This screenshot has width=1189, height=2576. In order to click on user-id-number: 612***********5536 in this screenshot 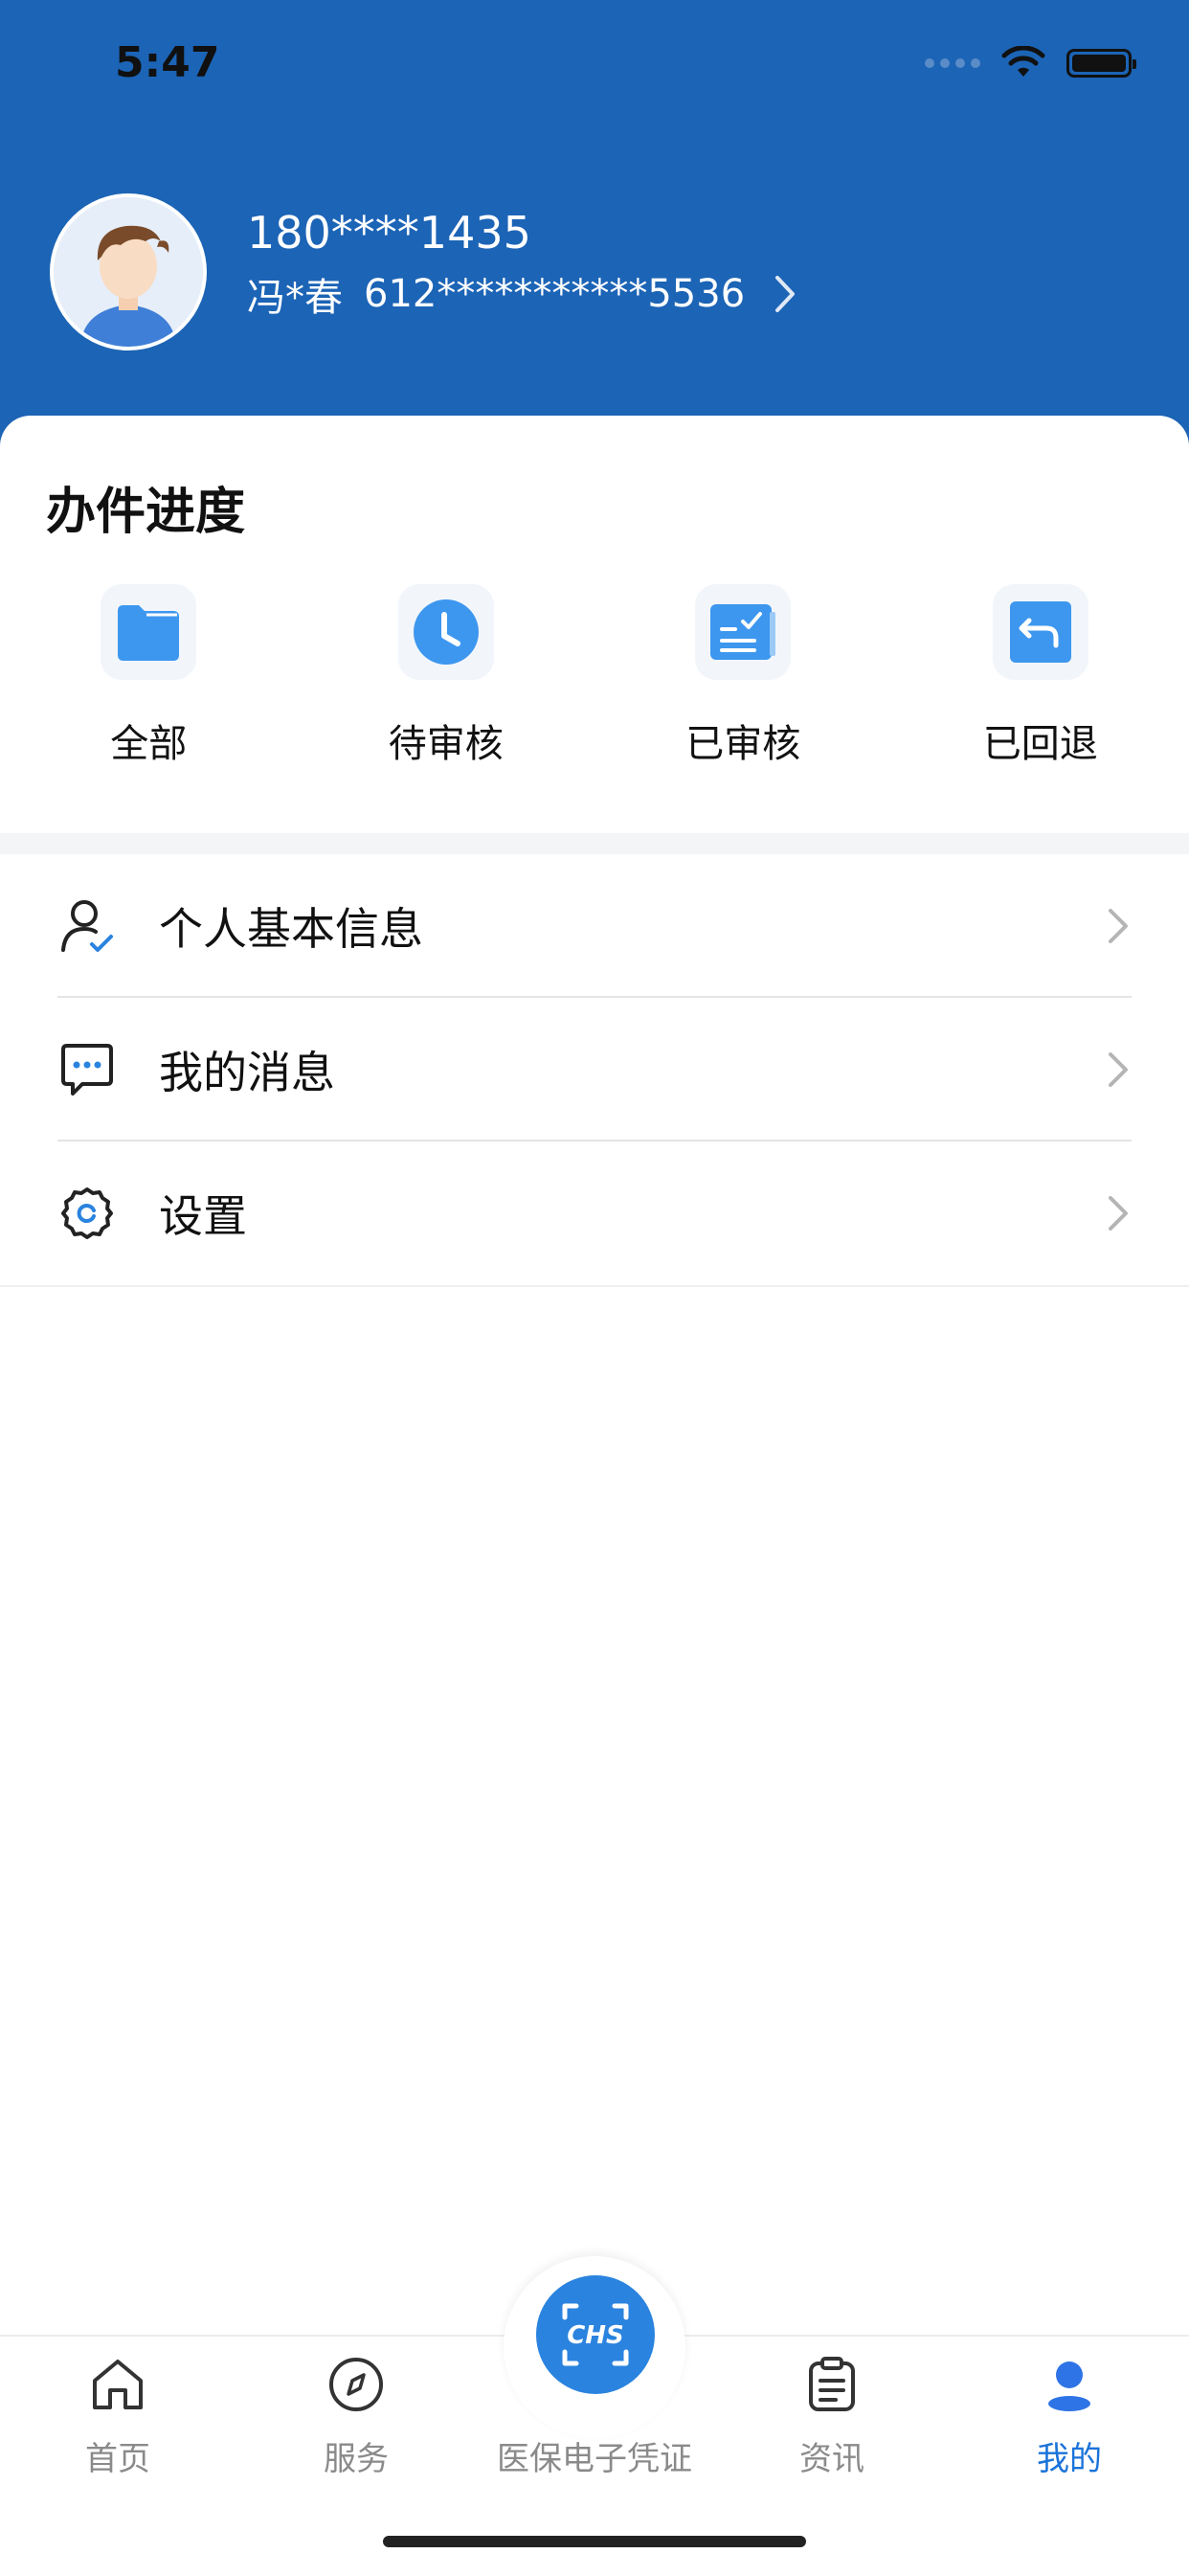, I will do `click(554, 294)`.